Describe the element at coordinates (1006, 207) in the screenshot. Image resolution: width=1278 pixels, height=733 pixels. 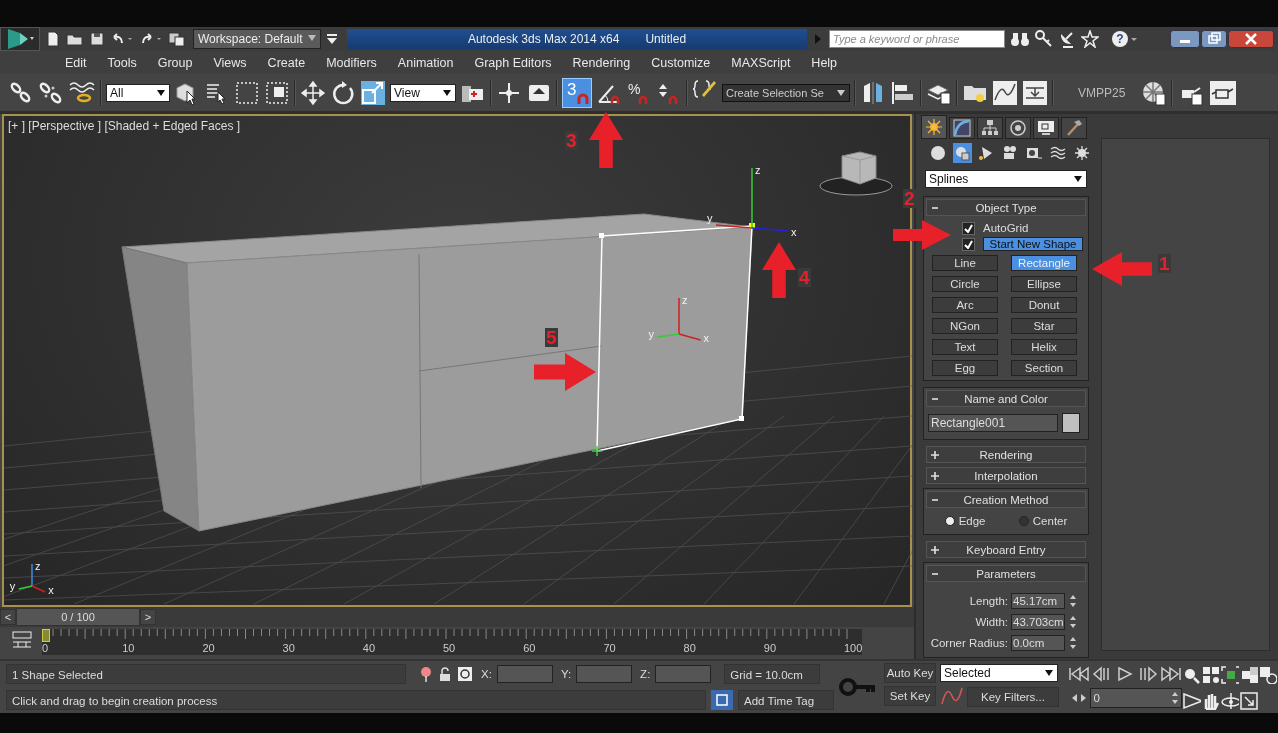
I see `rollout-header: Object Type` at that location.